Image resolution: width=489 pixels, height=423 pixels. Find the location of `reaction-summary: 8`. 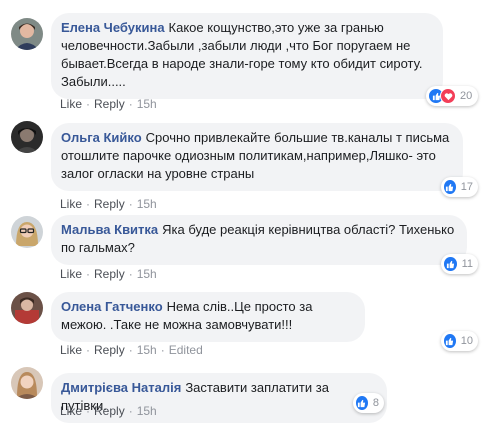

reaction-summary: 8 is located at coordinates (368, 403).